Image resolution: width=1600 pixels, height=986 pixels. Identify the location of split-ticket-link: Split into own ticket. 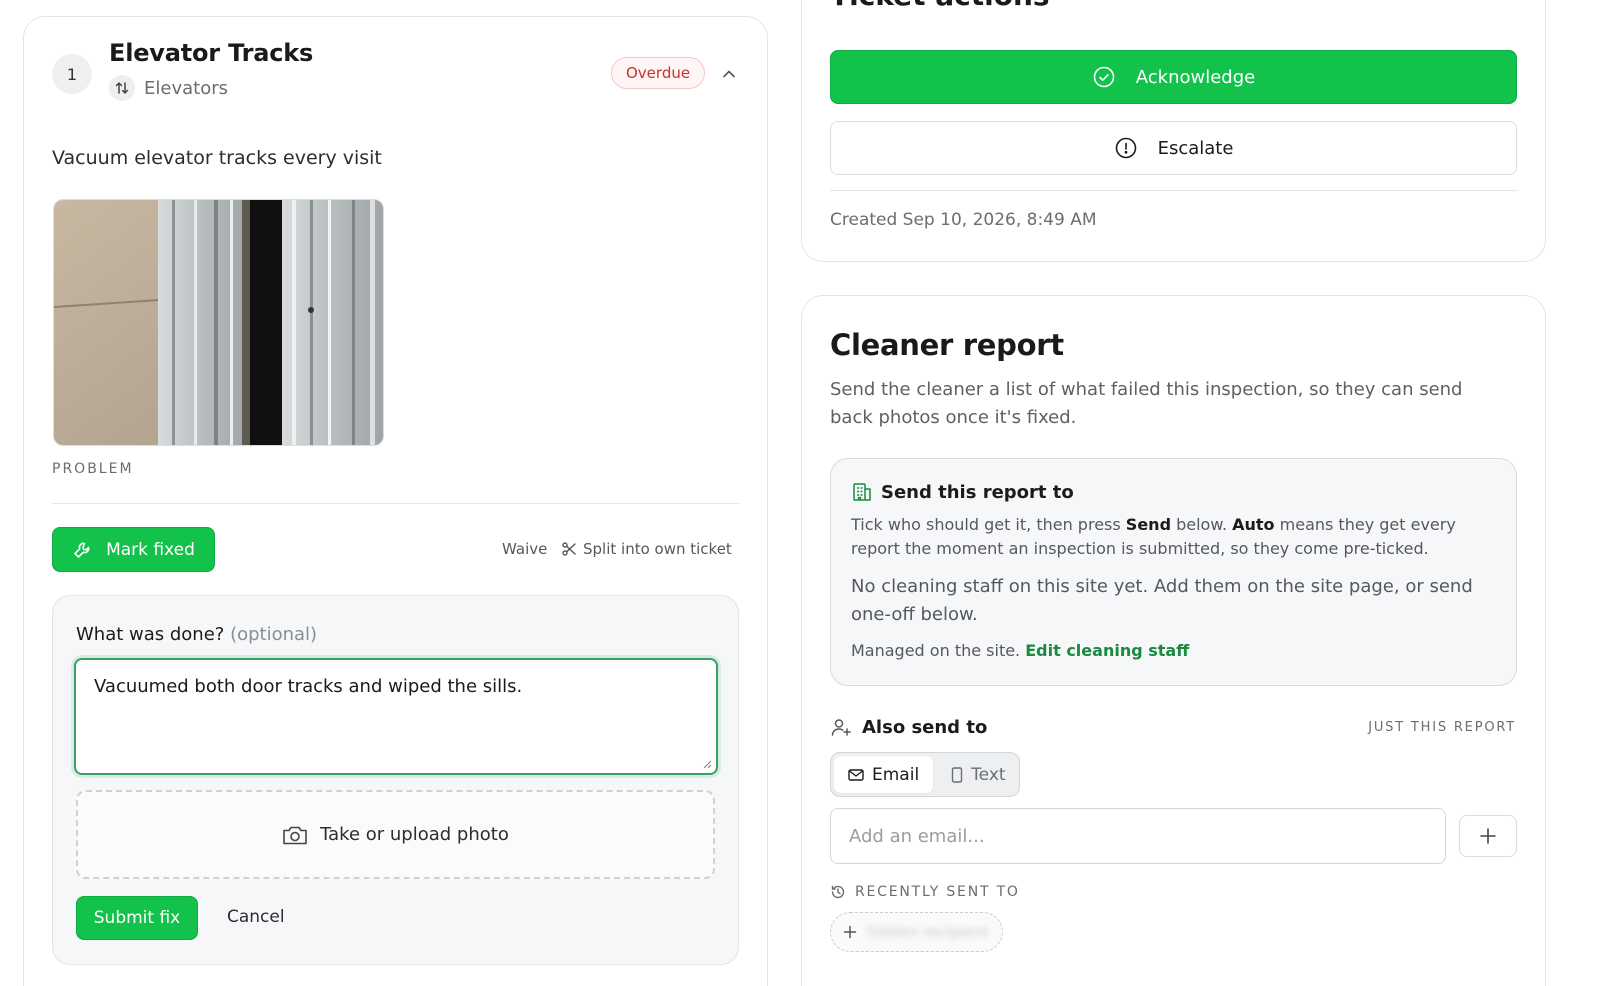
(646, 549).